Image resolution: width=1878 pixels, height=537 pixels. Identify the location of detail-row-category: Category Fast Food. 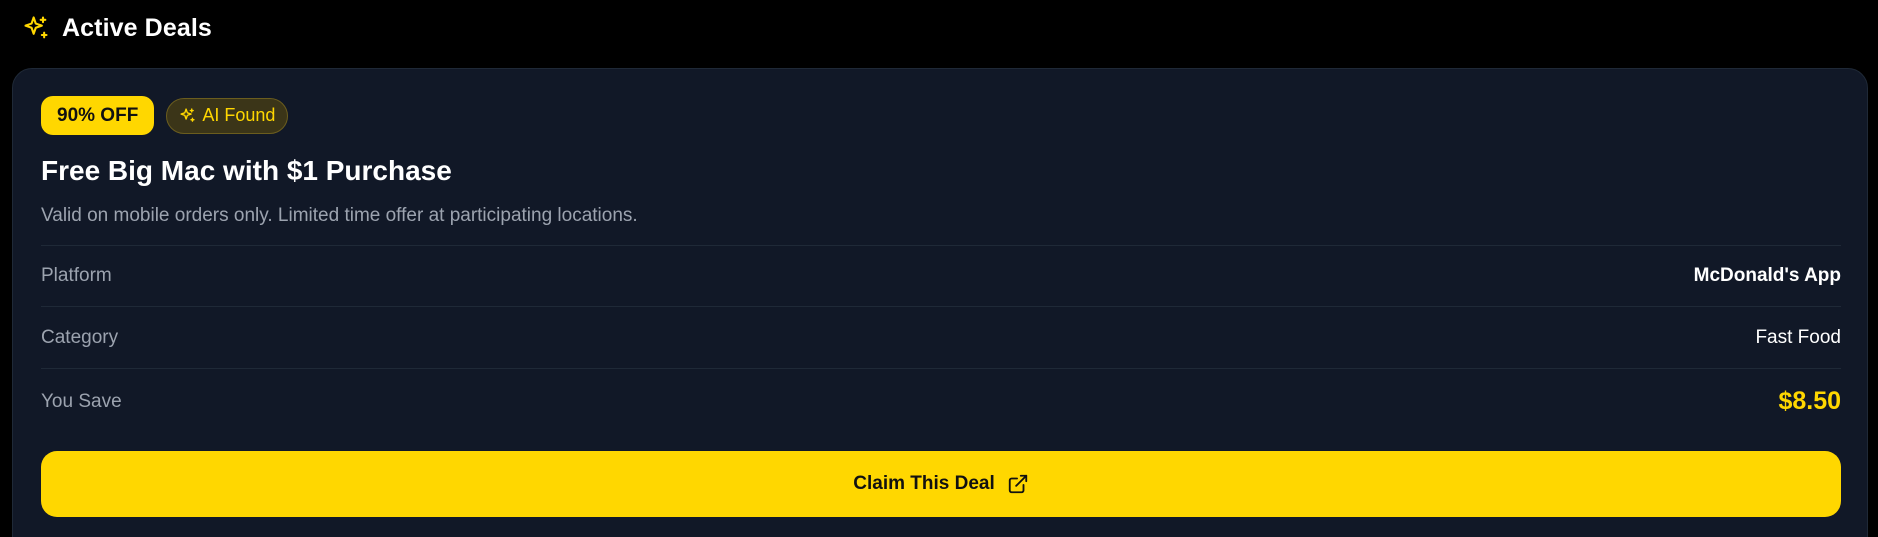
(941, 337).